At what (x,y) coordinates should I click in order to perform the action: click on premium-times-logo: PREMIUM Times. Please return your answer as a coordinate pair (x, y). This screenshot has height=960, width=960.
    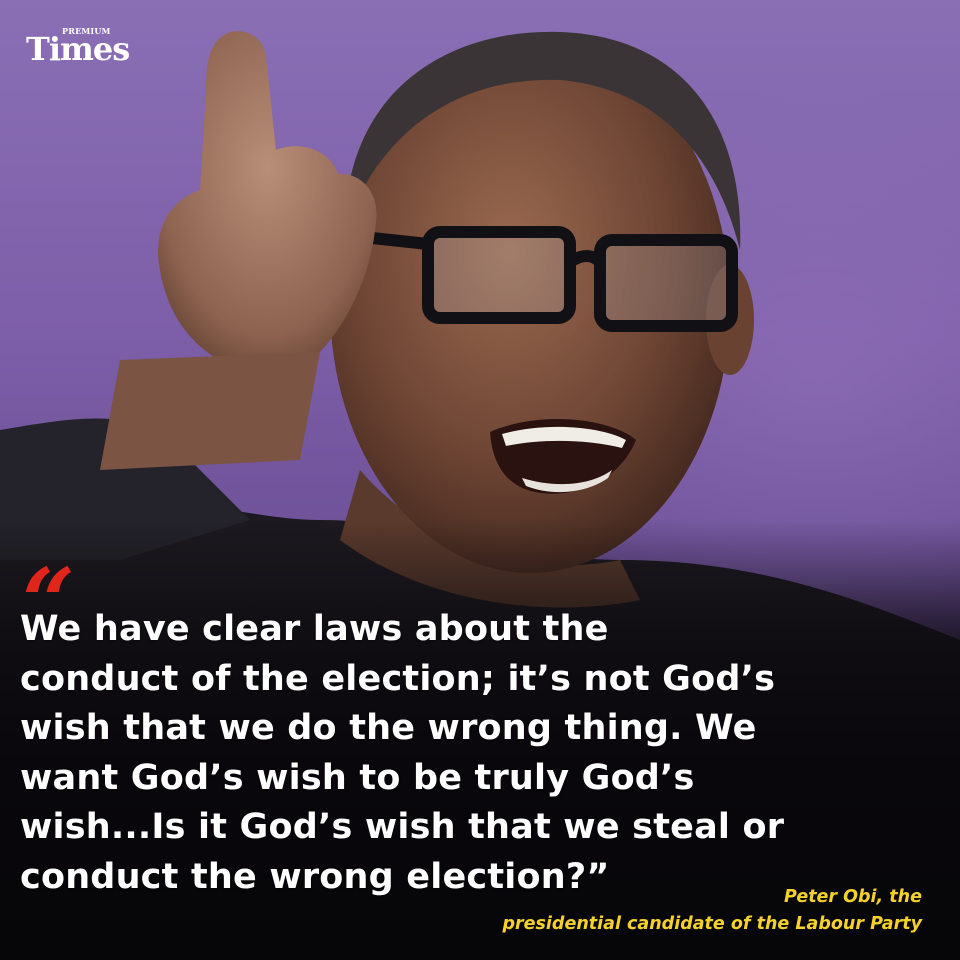
    Looking at the image, I should click on (91, 46).